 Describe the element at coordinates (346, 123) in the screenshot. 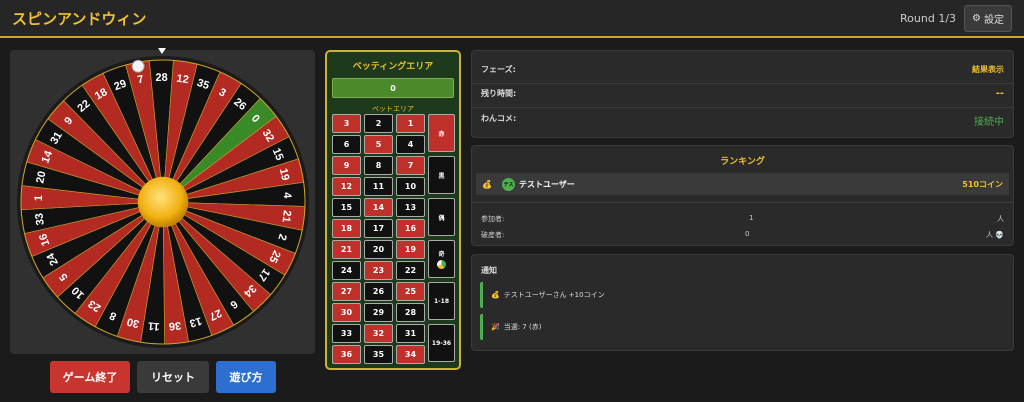

I see `bet-number-3: 3` at that location.